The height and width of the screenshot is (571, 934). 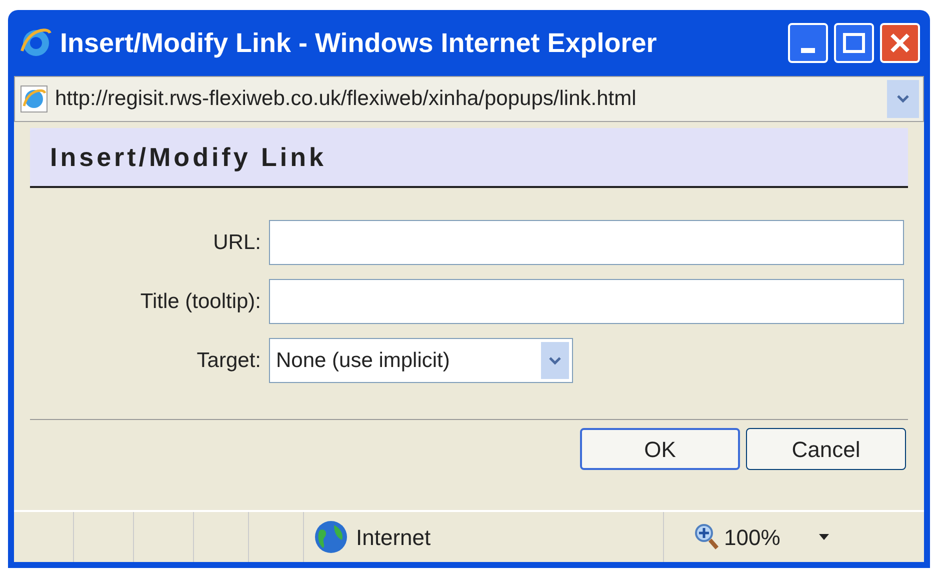 What do you see at coordinates (826, 449) in the screenshot?
I see `dialog-button: Cancel` at bounding box center [826, 449].